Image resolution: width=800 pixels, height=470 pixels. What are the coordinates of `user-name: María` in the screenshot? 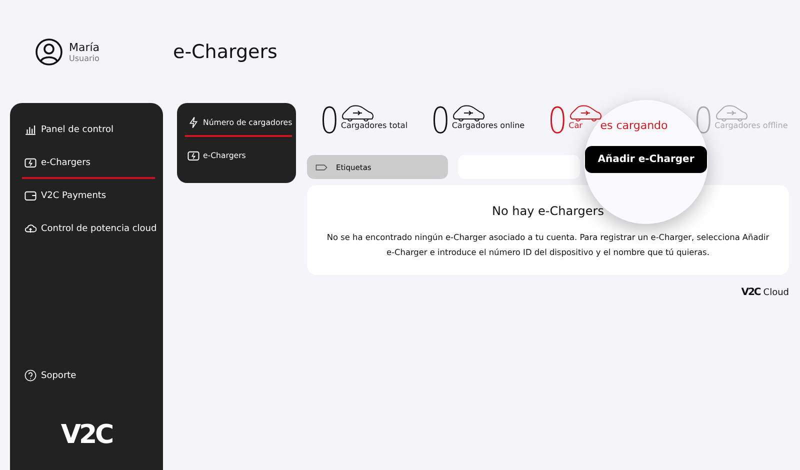 It's located at (84, 47).